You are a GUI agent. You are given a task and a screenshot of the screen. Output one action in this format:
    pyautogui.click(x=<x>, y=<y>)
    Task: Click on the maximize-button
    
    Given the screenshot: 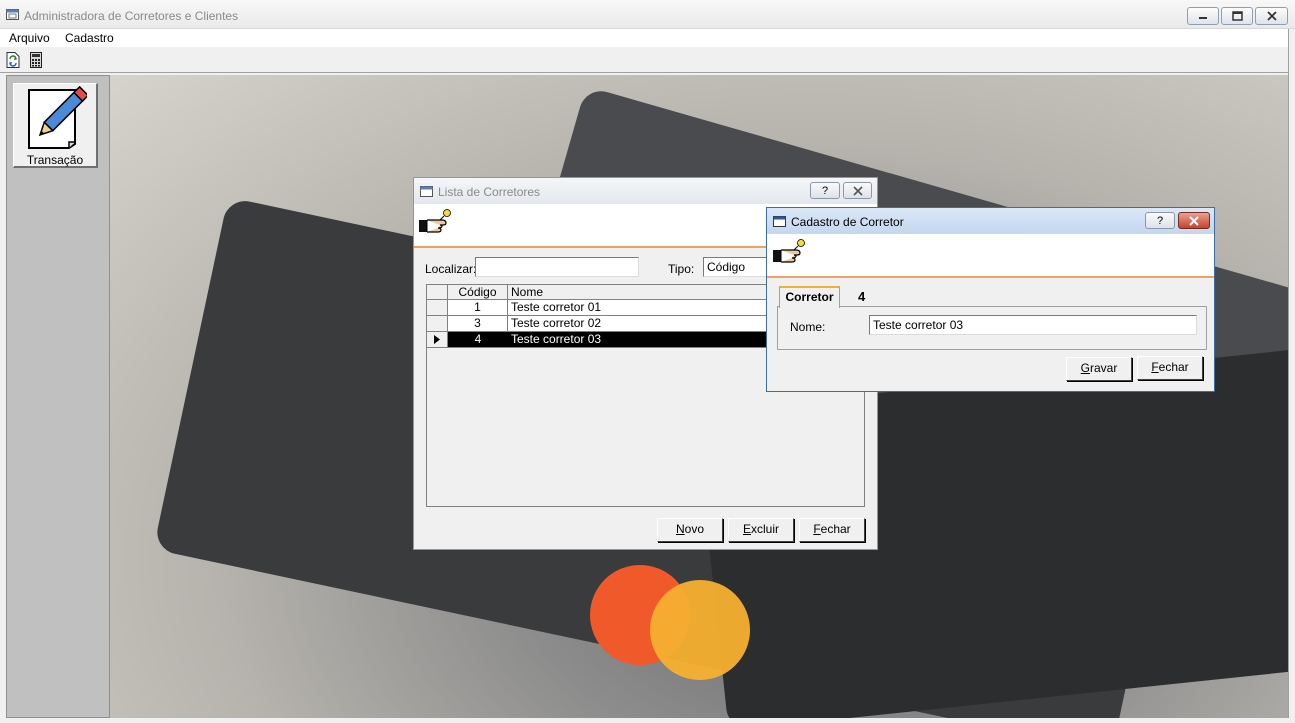 What is the action you would take?
    pyautogui.click(x=1237, y=16)
    